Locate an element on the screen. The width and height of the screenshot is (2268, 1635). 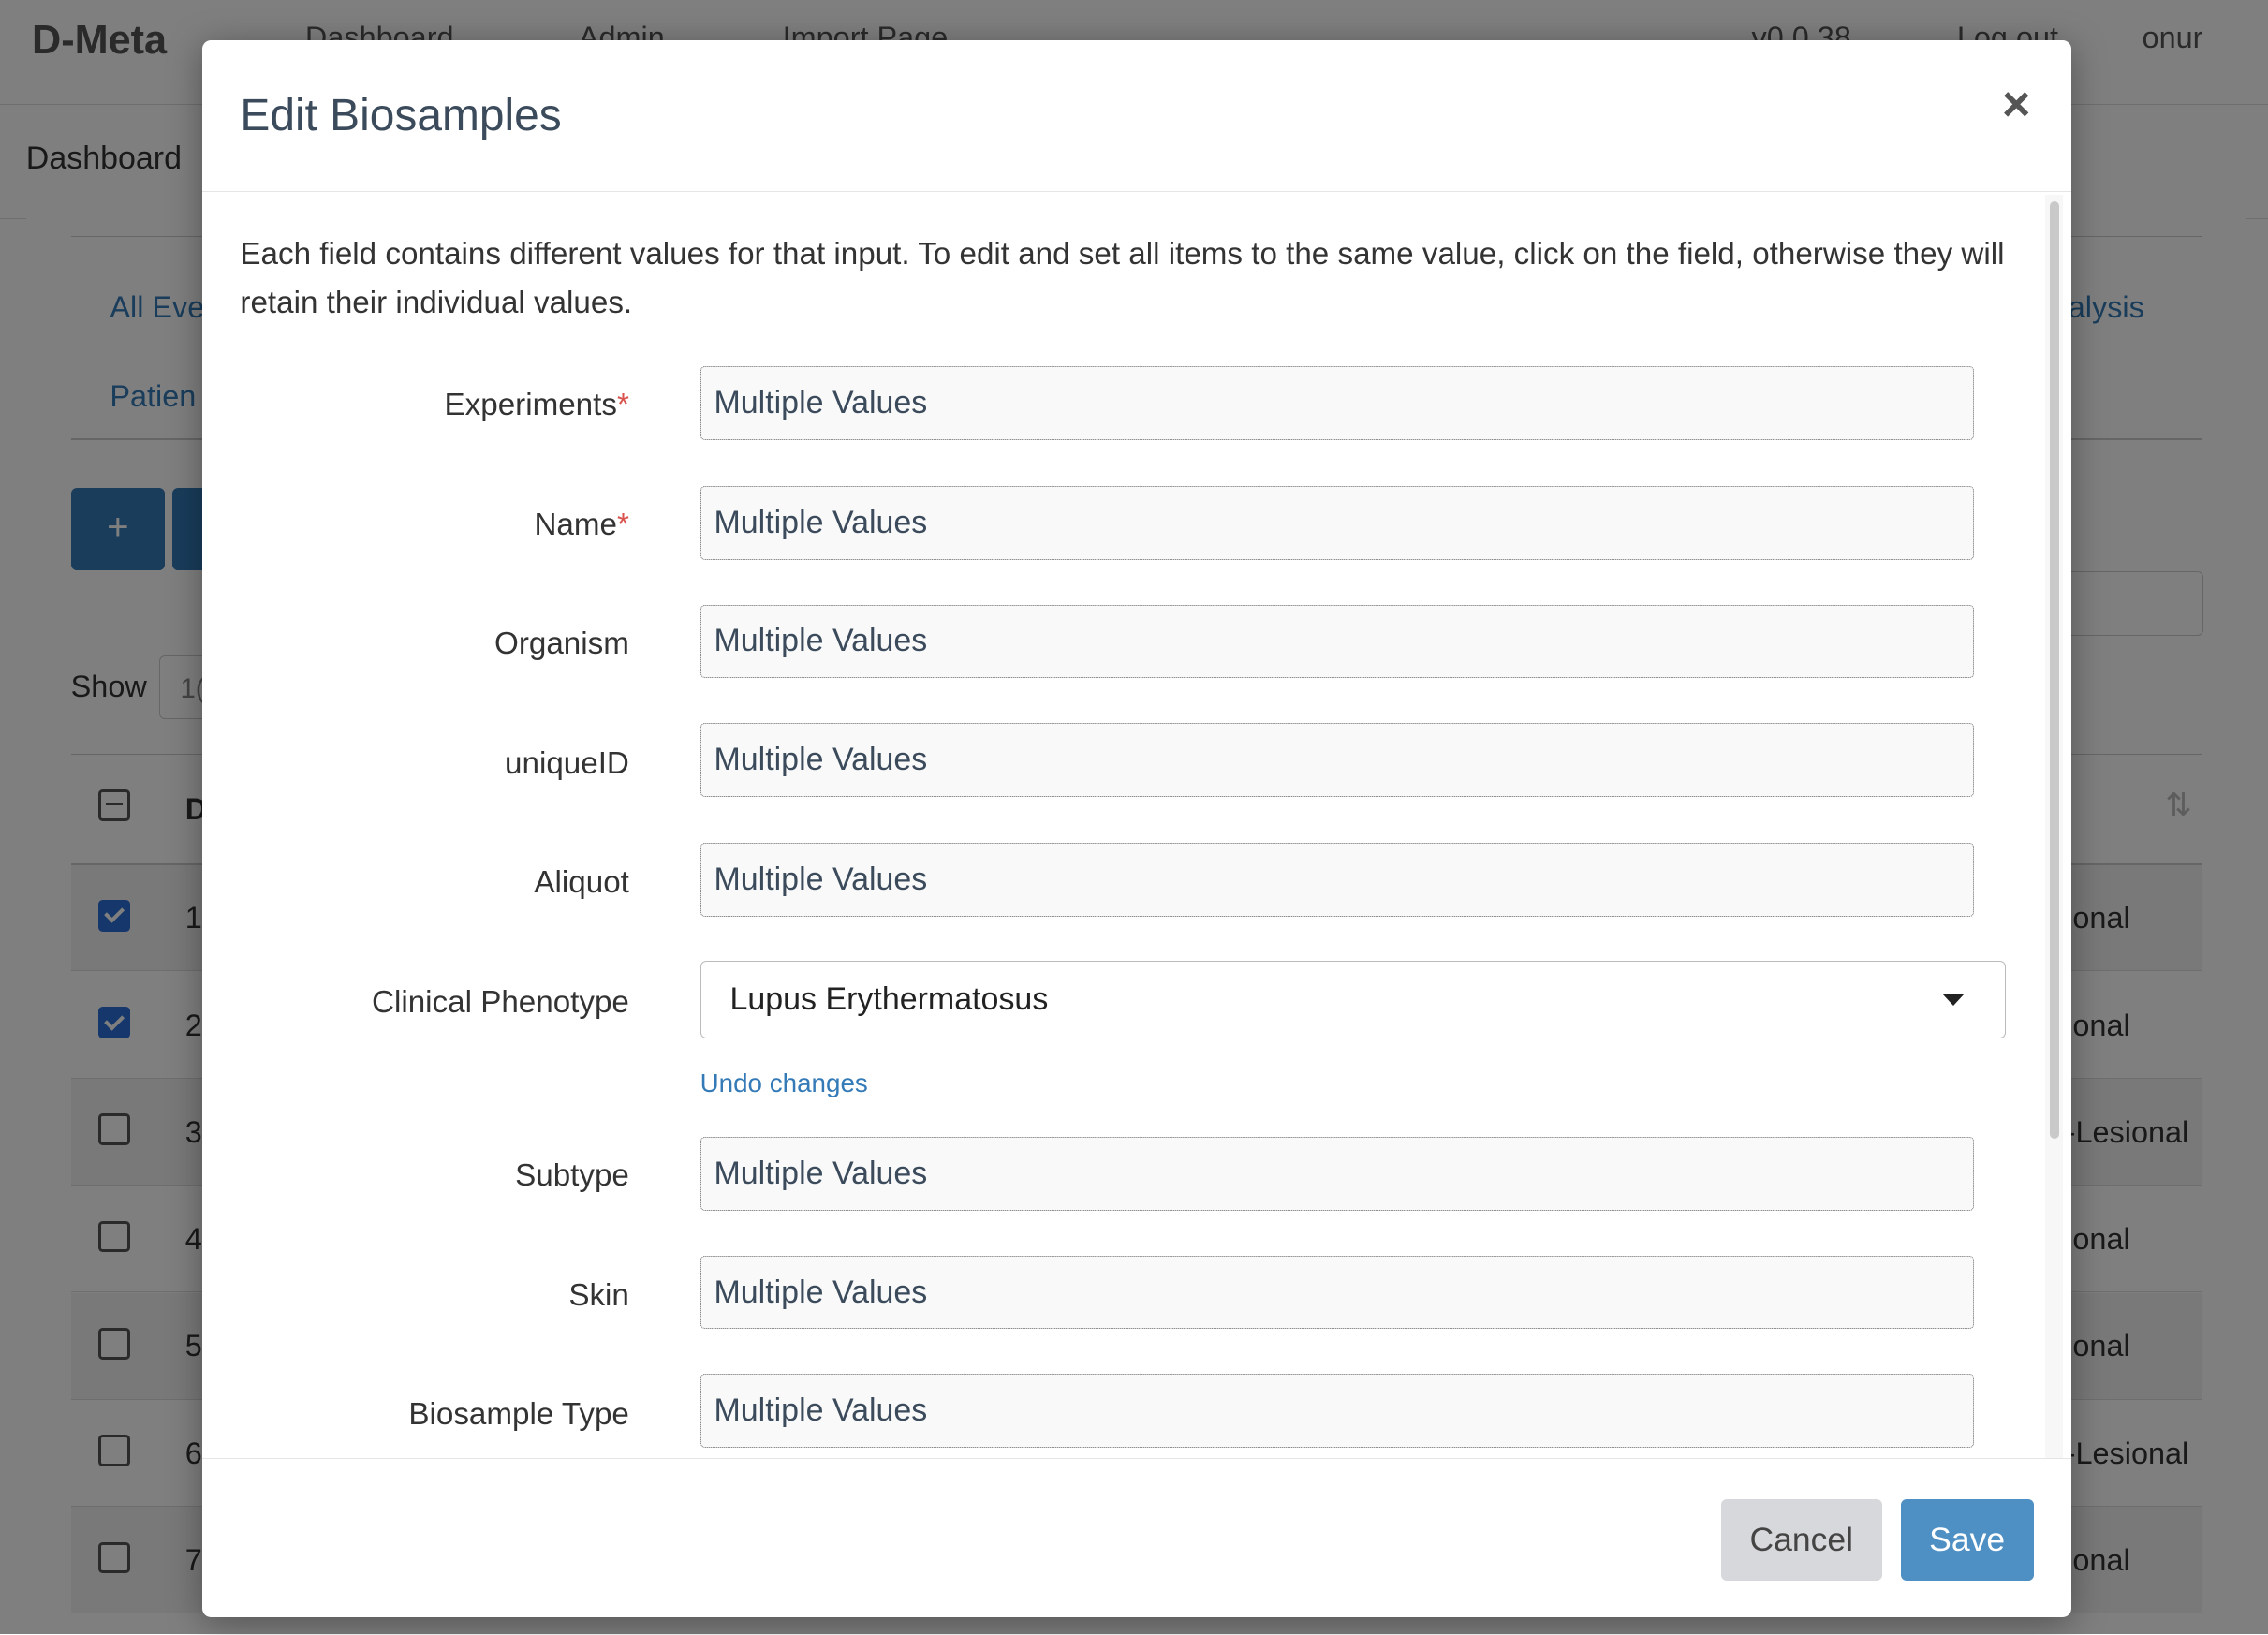
modal-footer: Cancel Save is located at coordinates (1136, 1537).